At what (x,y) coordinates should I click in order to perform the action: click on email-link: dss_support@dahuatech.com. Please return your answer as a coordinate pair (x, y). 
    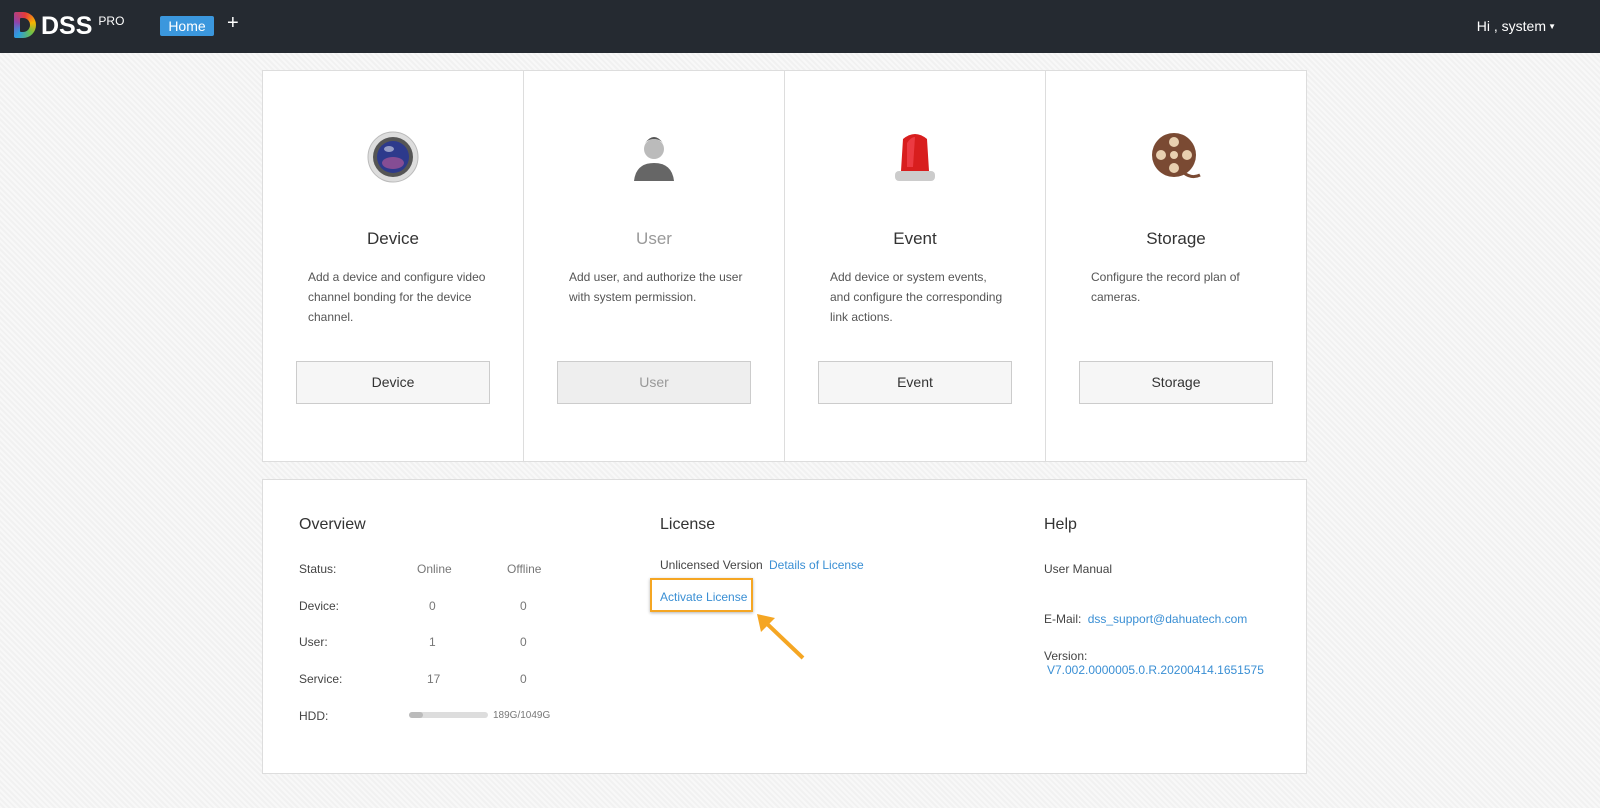
    Looking at the image, I should click on (1168, 619).